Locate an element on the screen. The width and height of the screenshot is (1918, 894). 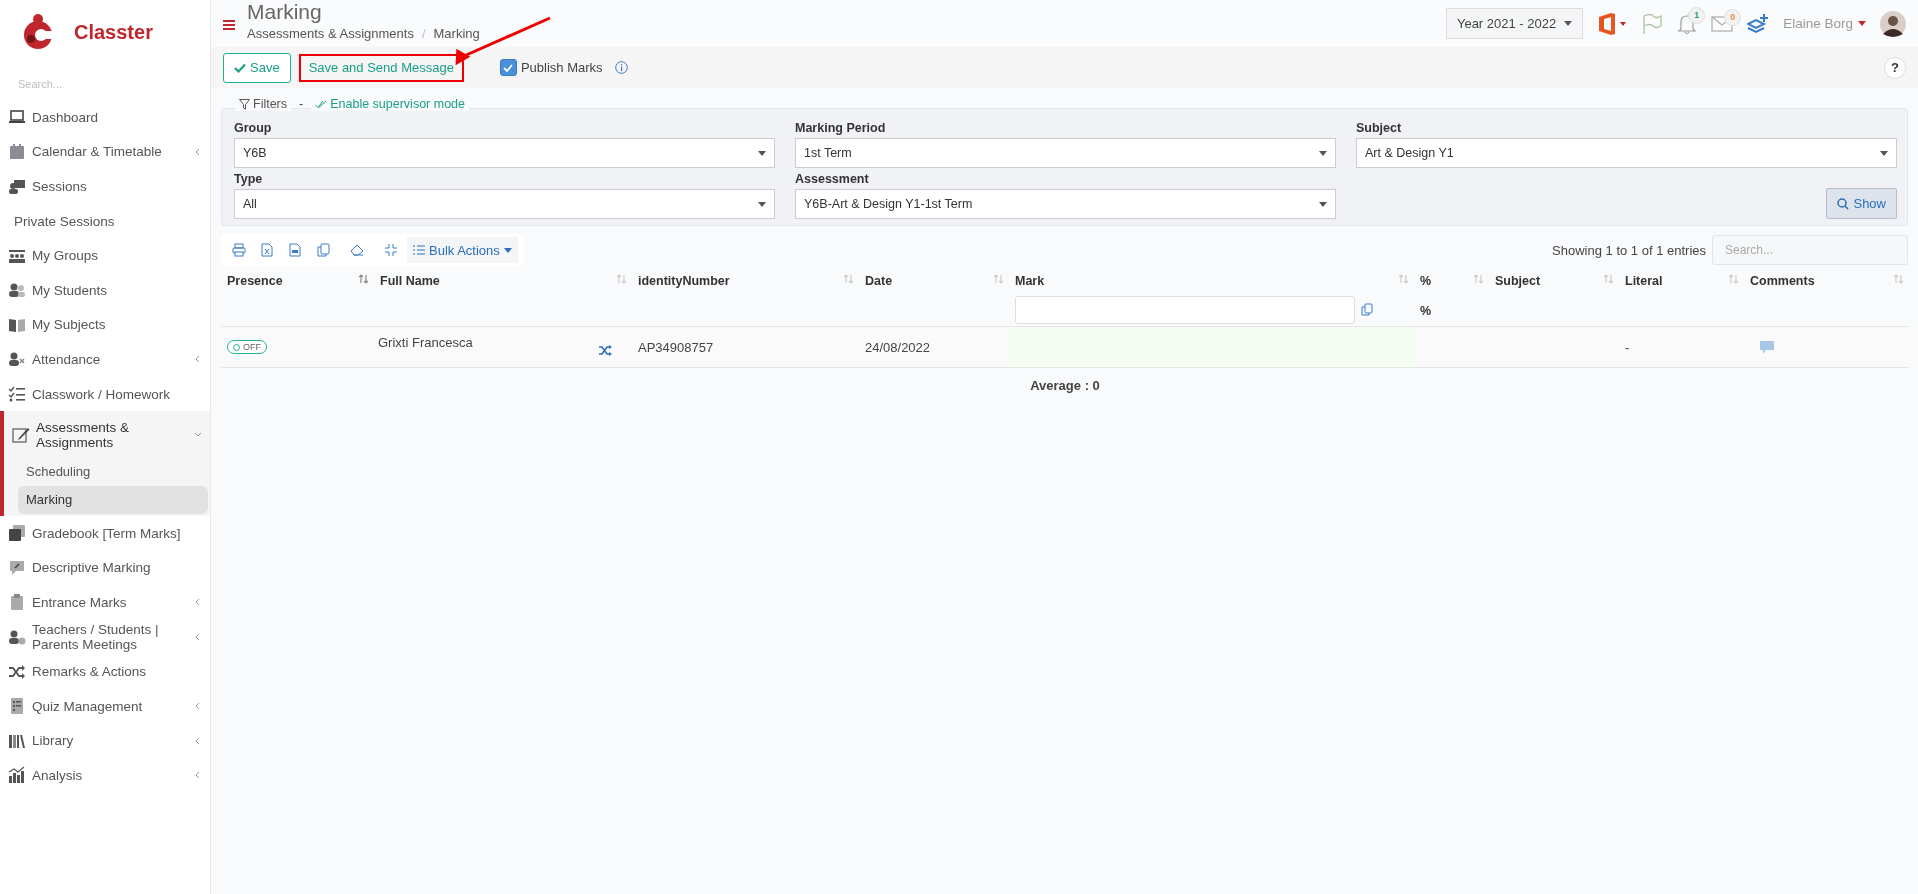
column-header: Mark is located at coordinates (1030, 284).